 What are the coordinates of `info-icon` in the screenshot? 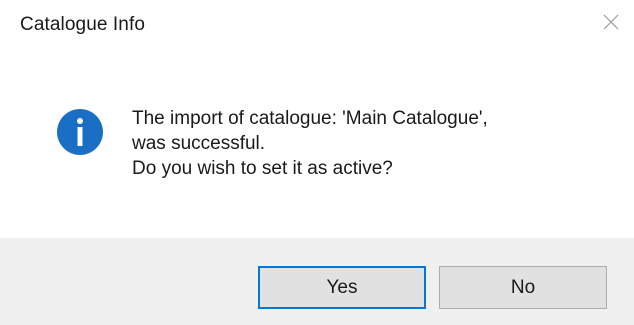 It's located at (80, 132).